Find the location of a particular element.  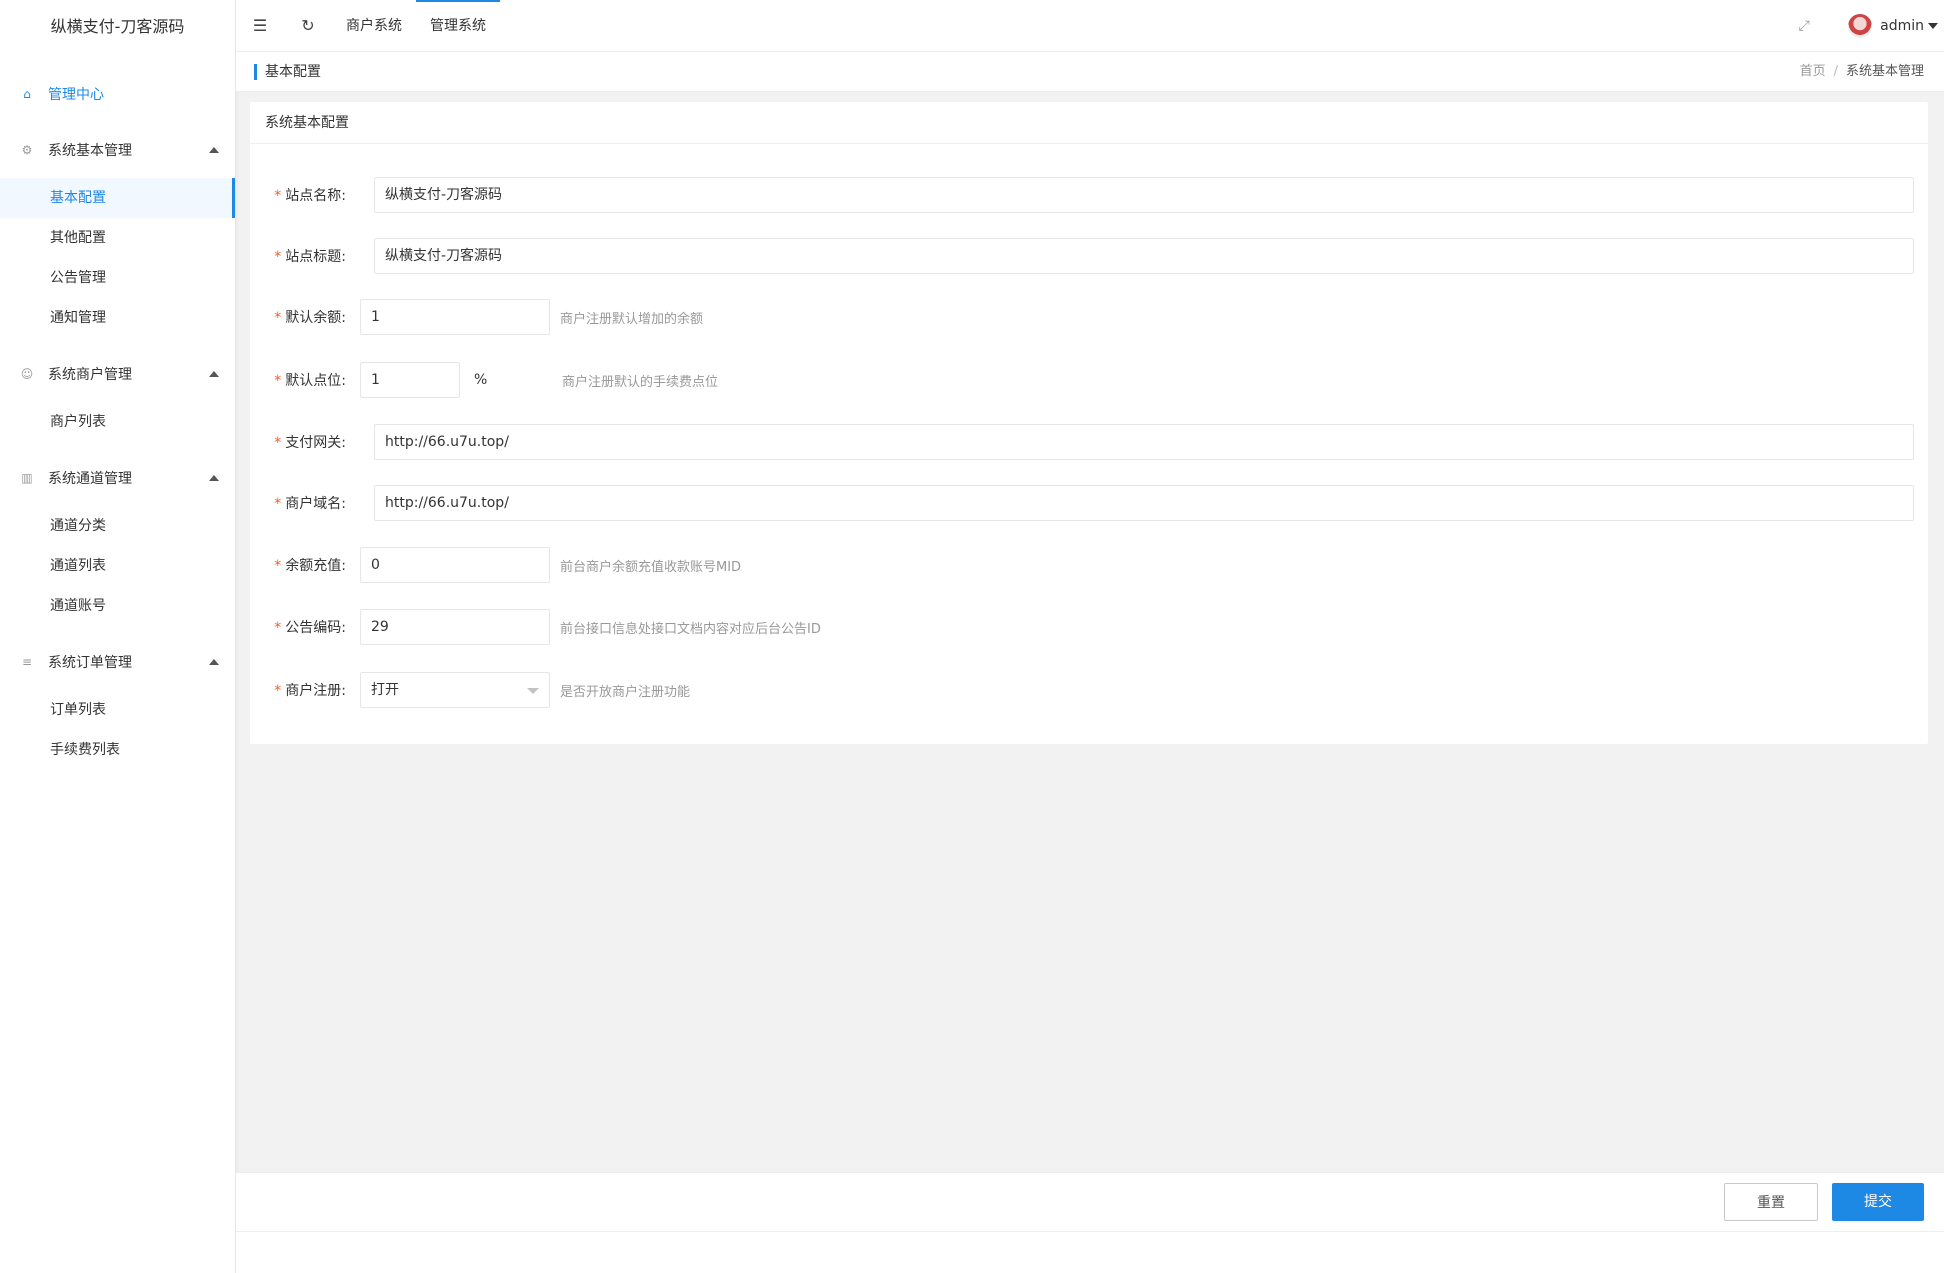

site-name-input: 纵横支付-刀客源码 is located at coordinates (1144, 195).